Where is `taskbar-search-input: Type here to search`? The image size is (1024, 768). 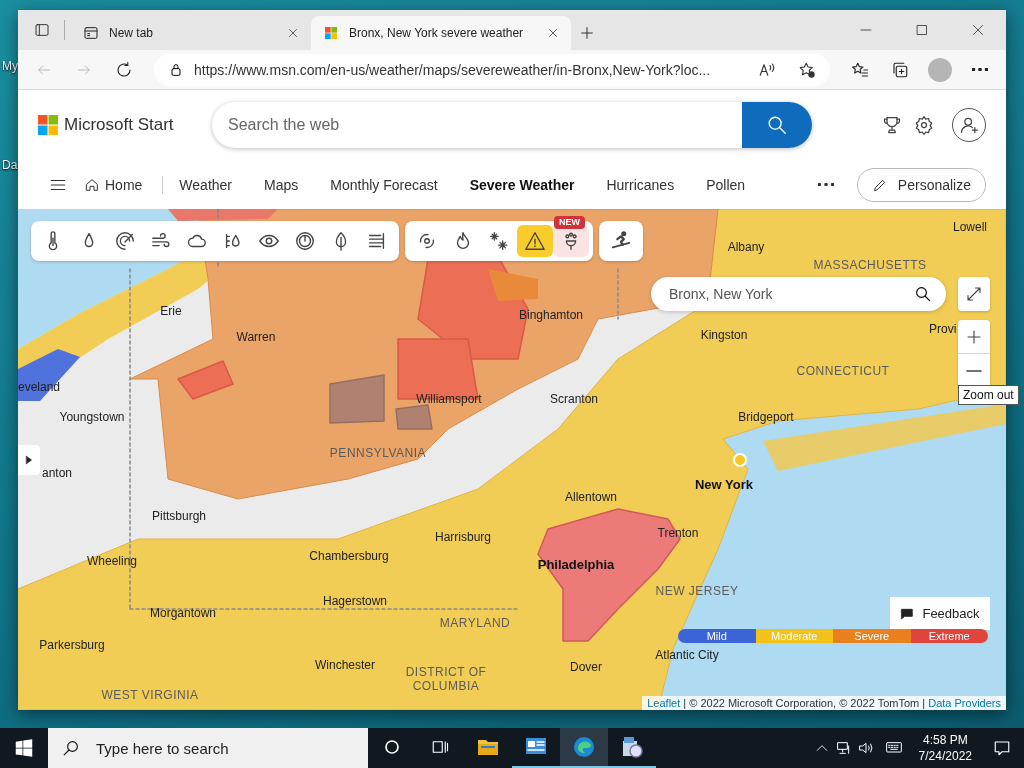 taskbar-search-input: Type here to search is located at coordinates (231, 748).